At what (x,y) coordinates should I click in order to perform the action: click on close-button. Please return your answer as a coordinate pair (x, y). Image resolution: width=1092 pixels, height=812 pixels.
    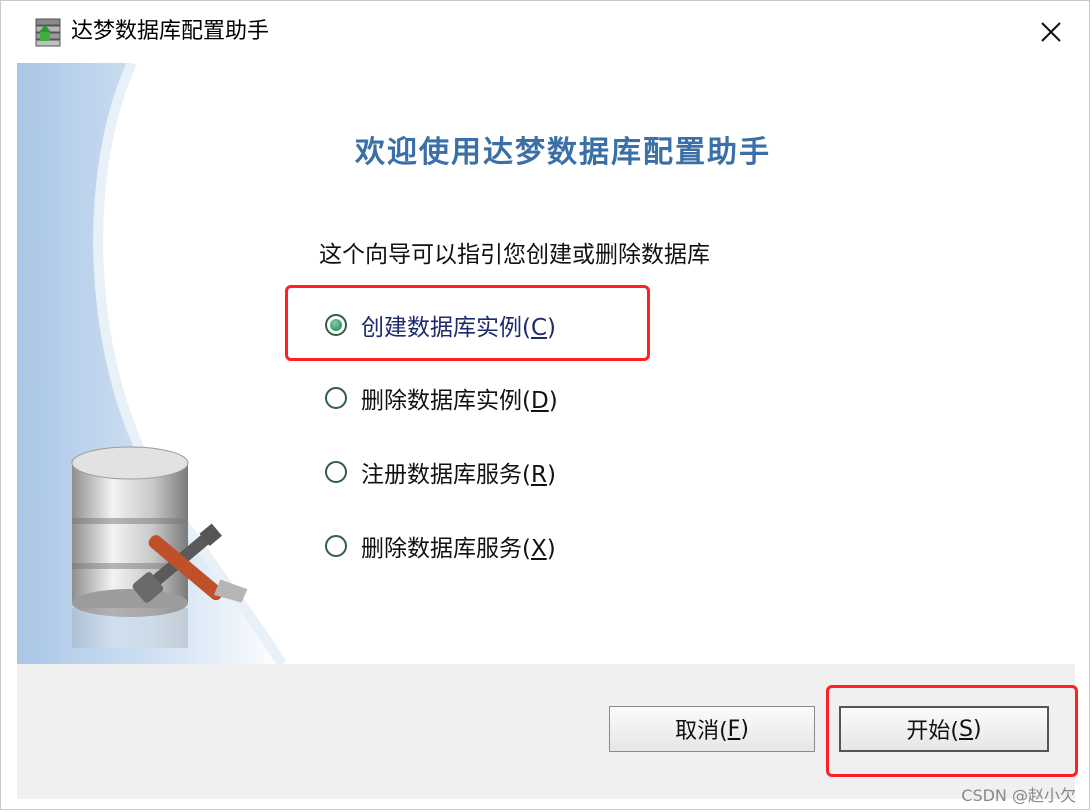
    Looking at the image, I should click on (1051, 32).